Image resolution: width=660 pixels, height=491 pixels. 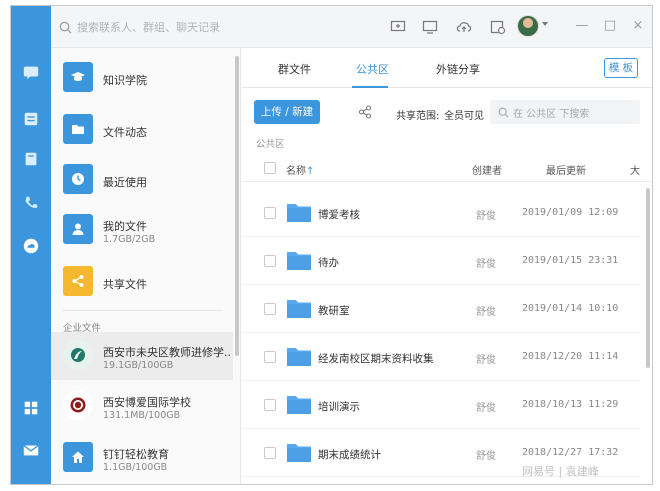 What do you see at coordinates (441, 261) in the screenshot?
I see `table-row: 待办 舒俊 2019/01/15 23:31` at bounding box center [441, 261].